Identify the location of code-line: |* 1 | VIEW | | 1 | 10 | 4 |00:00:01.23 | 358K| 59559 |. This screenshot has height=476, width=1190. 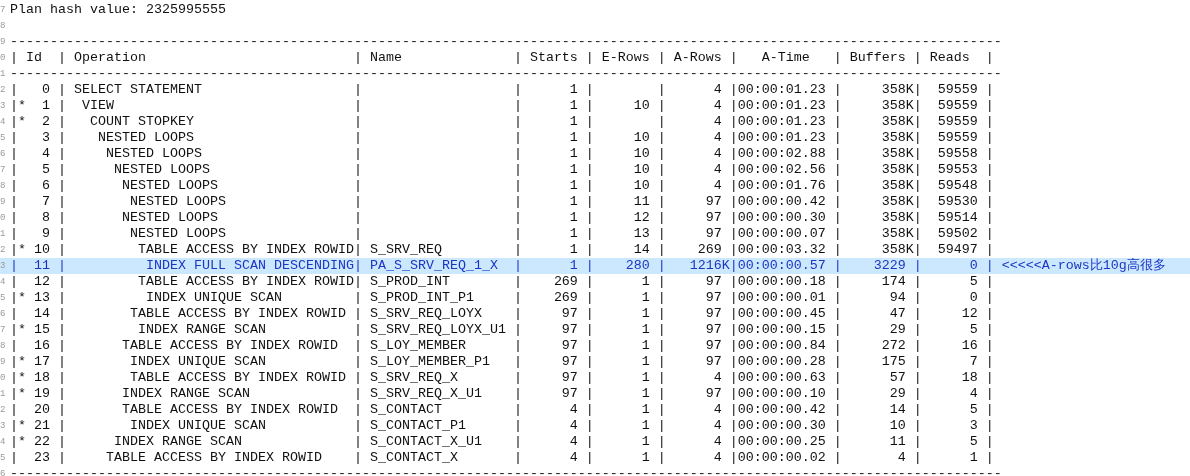
(501, 106).